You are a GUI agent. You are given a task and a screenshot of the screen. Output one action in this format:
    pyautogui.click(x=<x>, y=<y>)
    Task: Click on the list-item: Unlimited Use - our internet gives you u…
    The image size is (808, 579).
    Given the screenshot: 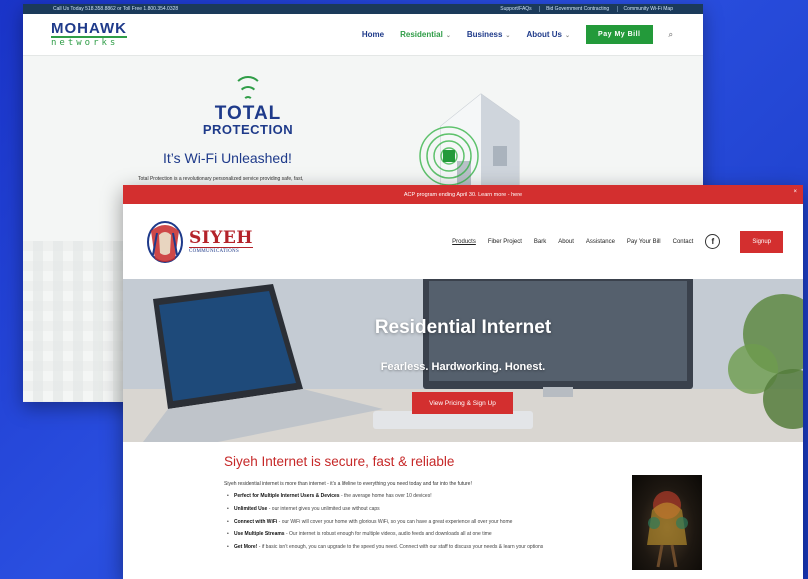 What is the action you would take?
    pyautogui.click(x=419, y=510)
    